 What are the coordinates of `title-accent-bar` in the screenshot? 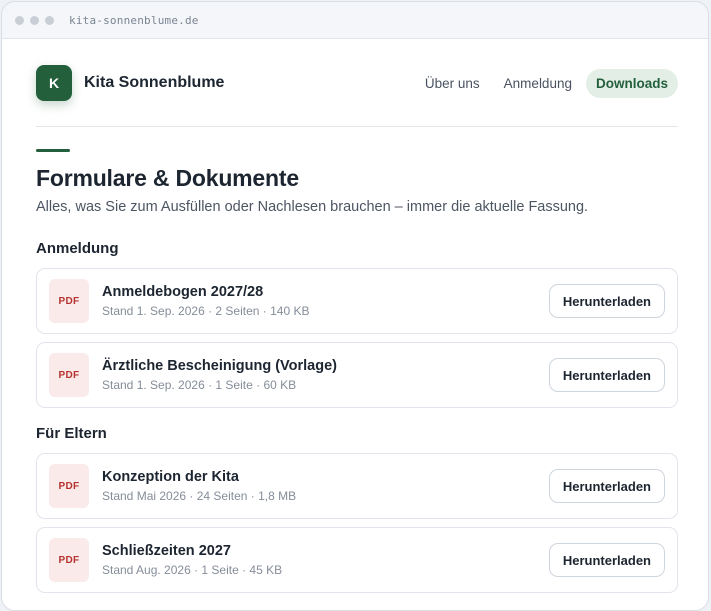 It's located at (53, 150).